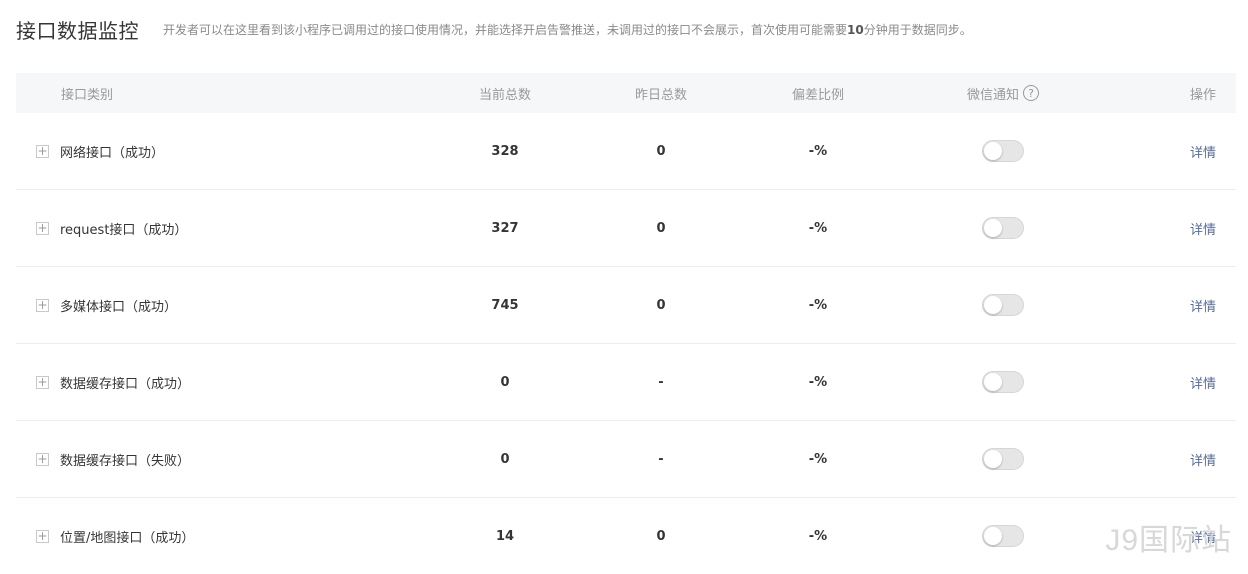 The width and height of the screenshot is (1248, 574). What do you see at coordinates (992, 95) in the screenshot?
I see `header-wechat-notify-label: 微信通知` at bounding box center [992, 95].